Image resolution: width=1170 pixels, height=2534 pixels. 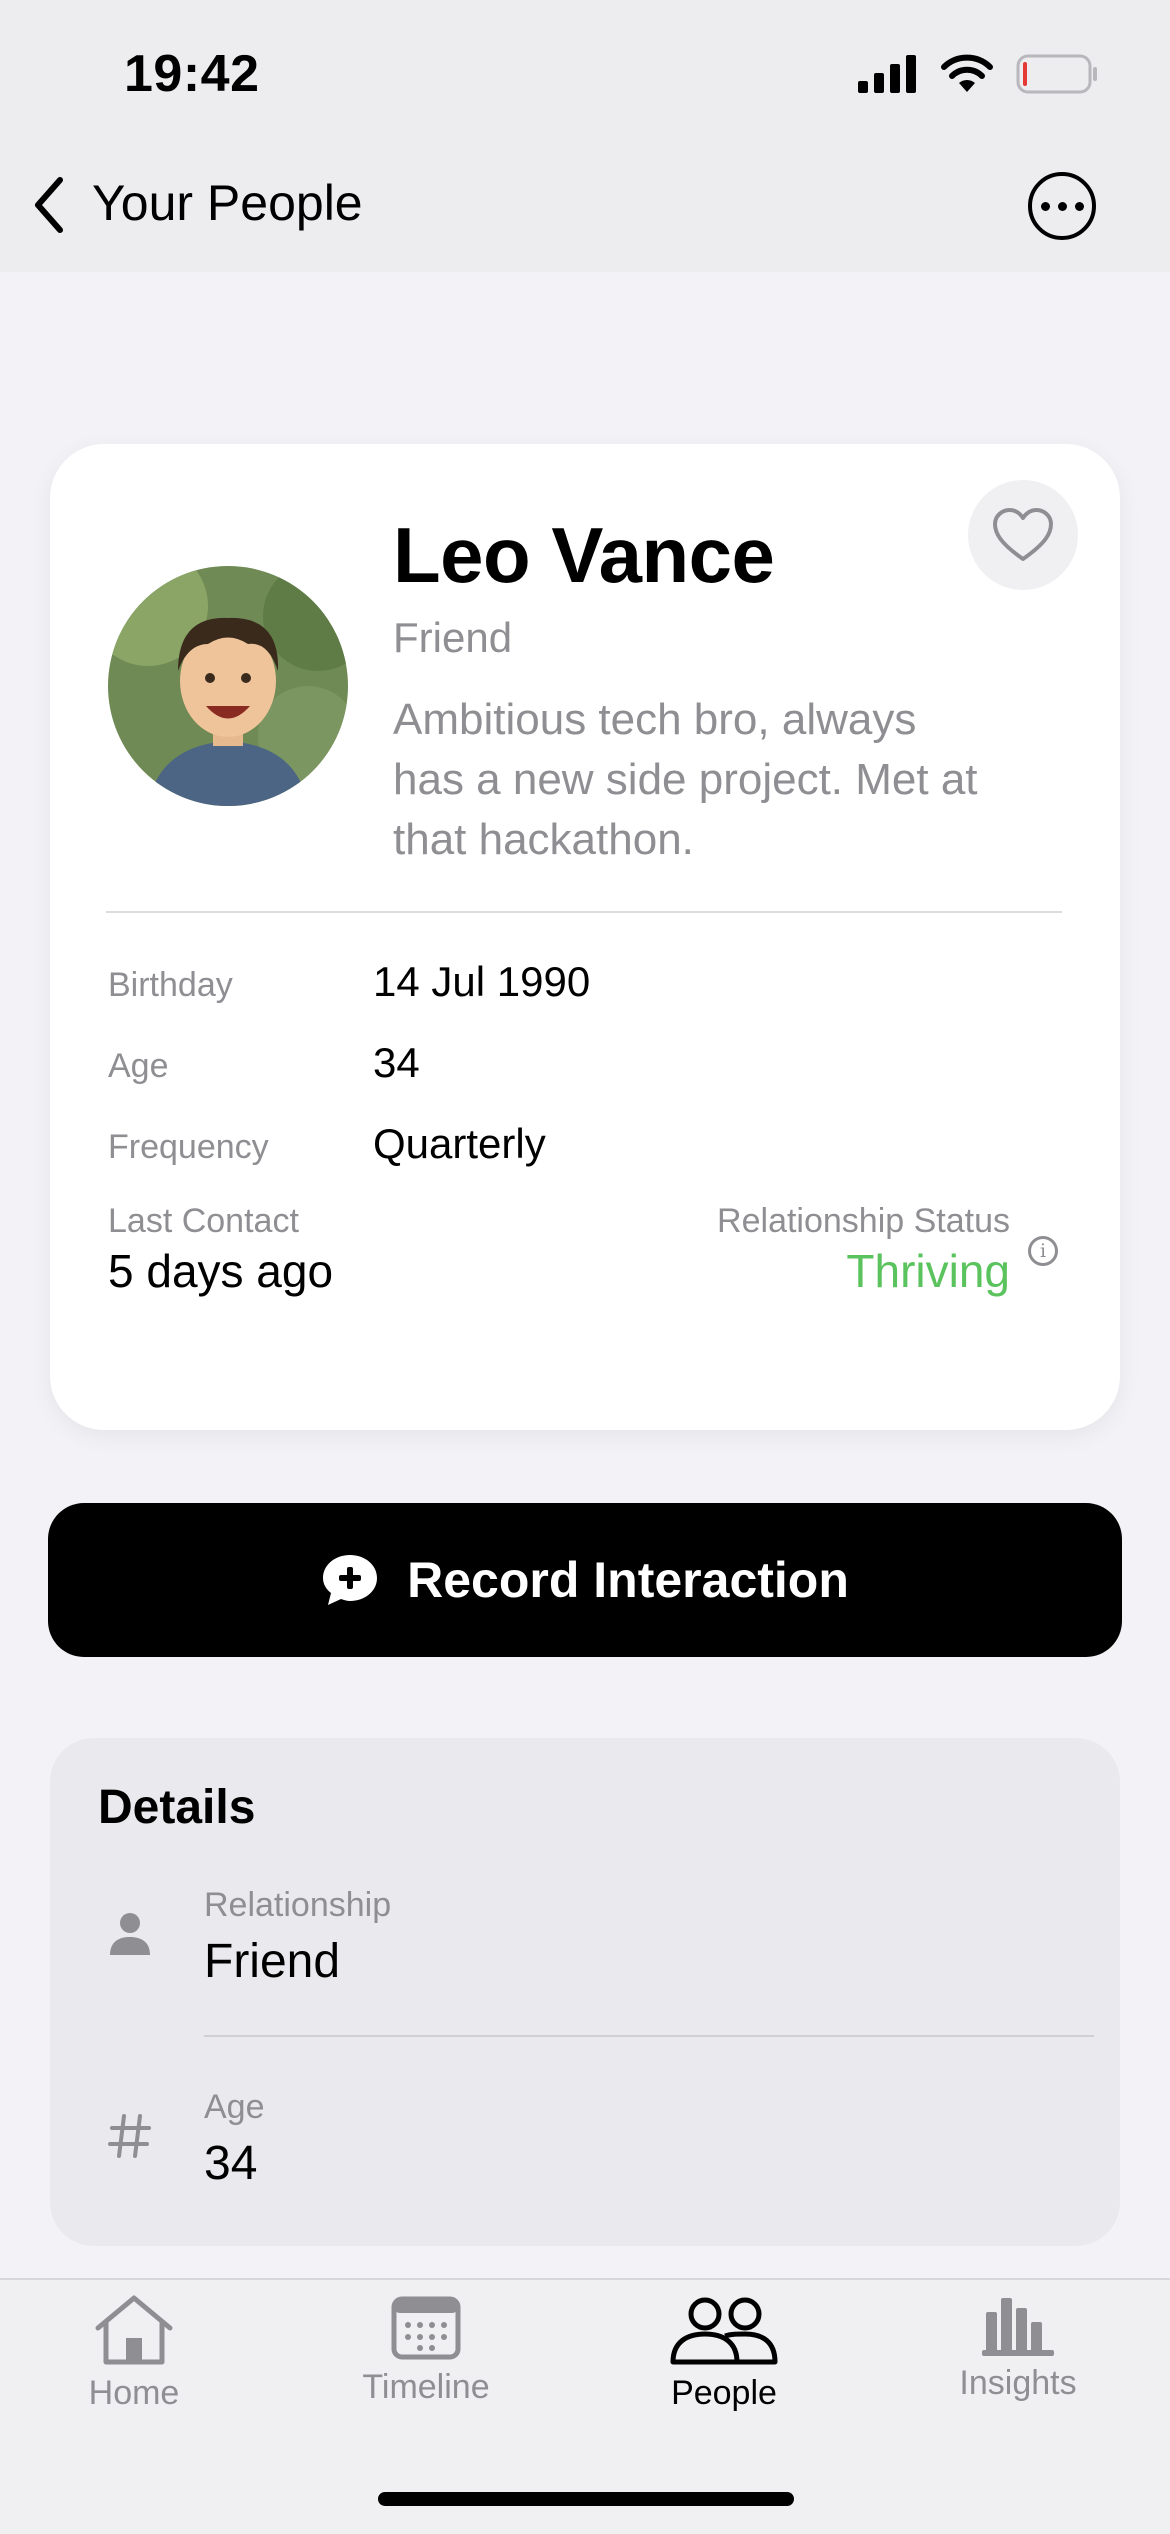 I want to click on tab-label: People, so click(x=724, y=2393).